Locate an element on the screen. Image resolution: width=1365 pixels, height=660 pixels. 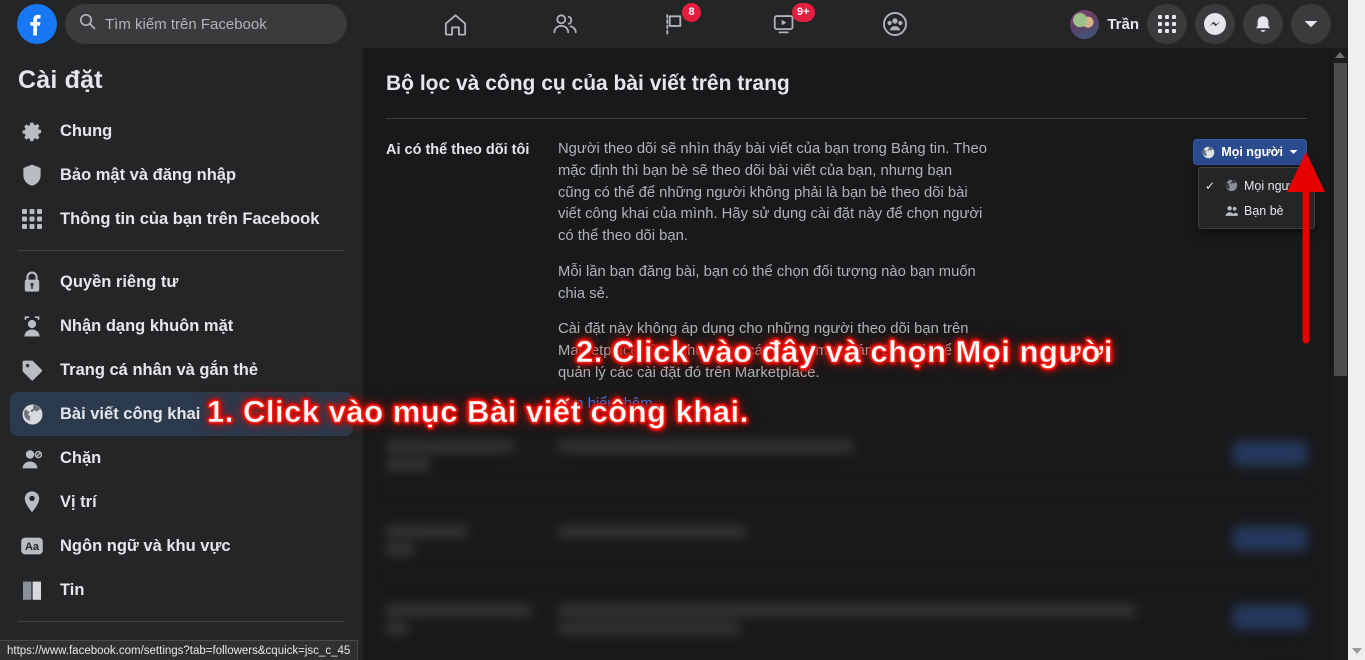
avatar is located at coordinates (1085, 24).